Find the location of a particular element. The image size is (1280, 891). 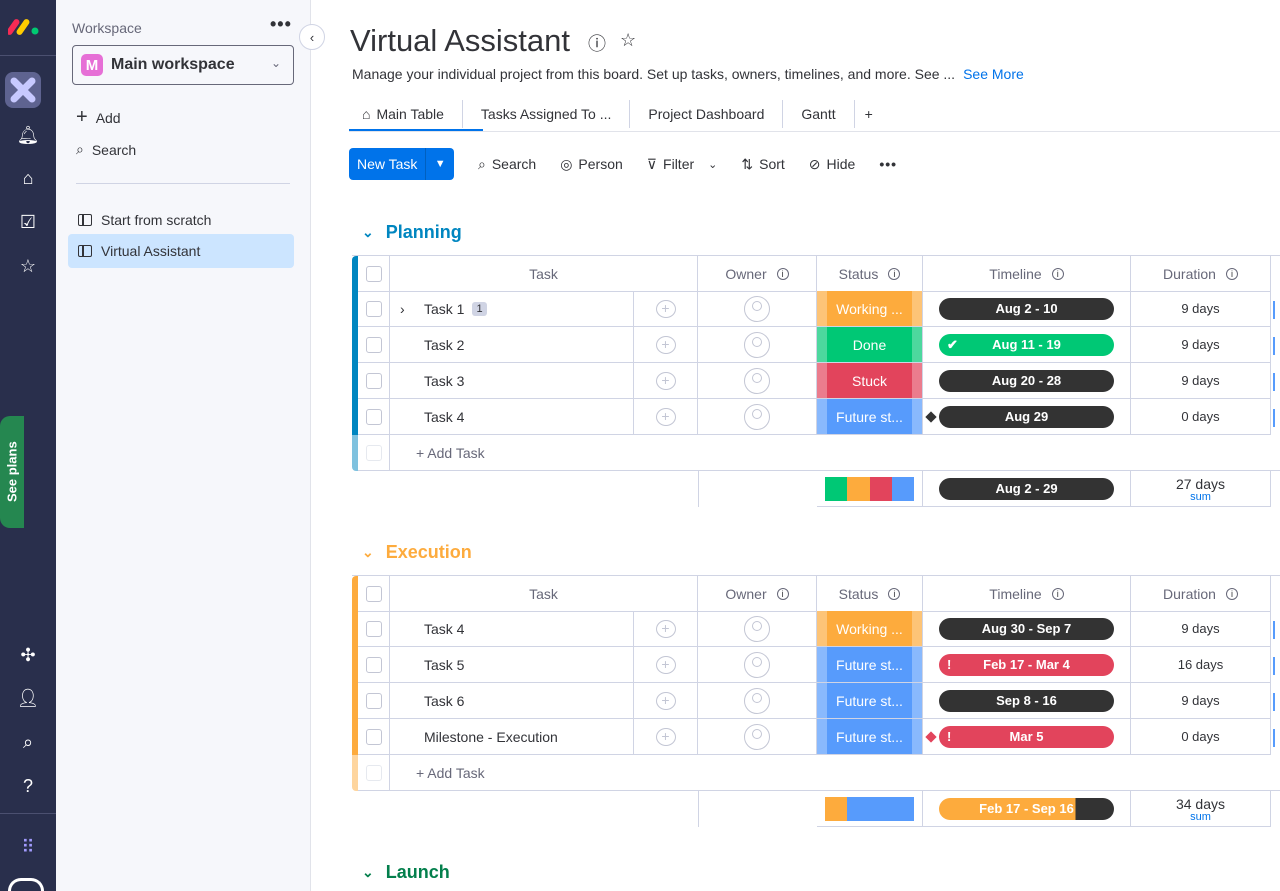

table-row: Task 3 + Stuck Aug 20 - 28 9 days is located at coordinates (816, 381).